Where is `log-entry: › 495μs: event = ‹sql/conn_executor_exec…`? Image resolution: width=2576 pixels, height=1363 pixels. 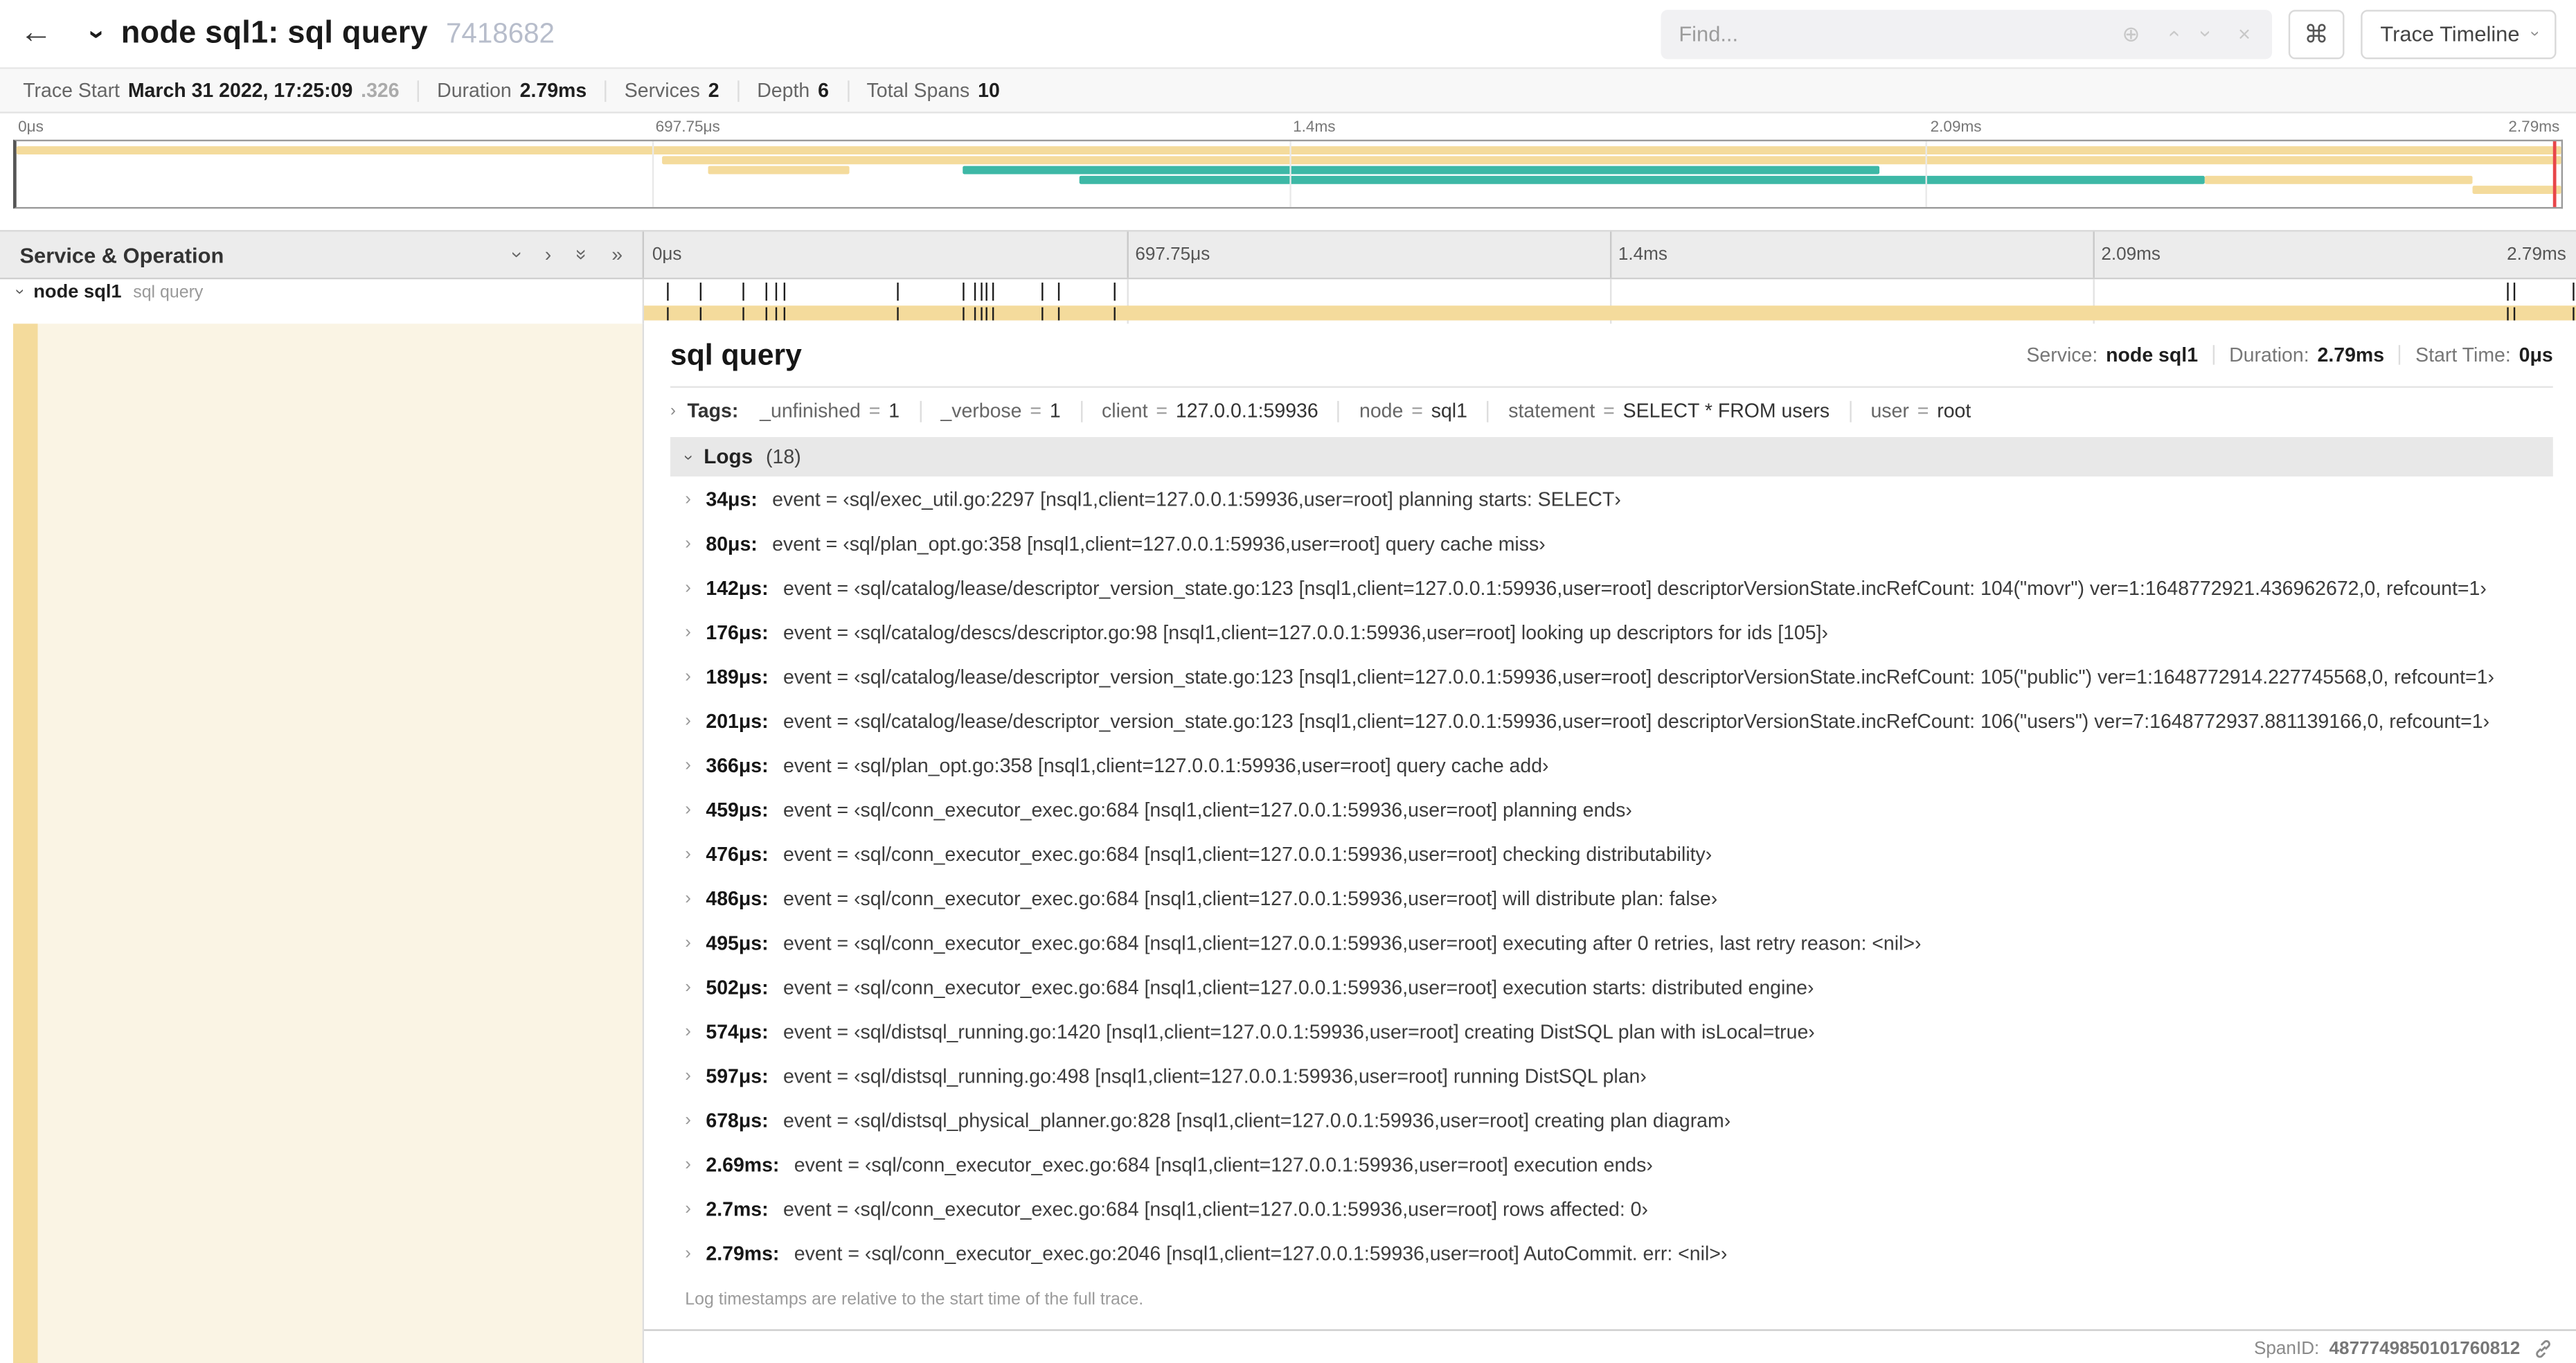 log-entry: › 495μs: event = ‹sql/conn_executor_exec… is located at coordinates (1612, 943).